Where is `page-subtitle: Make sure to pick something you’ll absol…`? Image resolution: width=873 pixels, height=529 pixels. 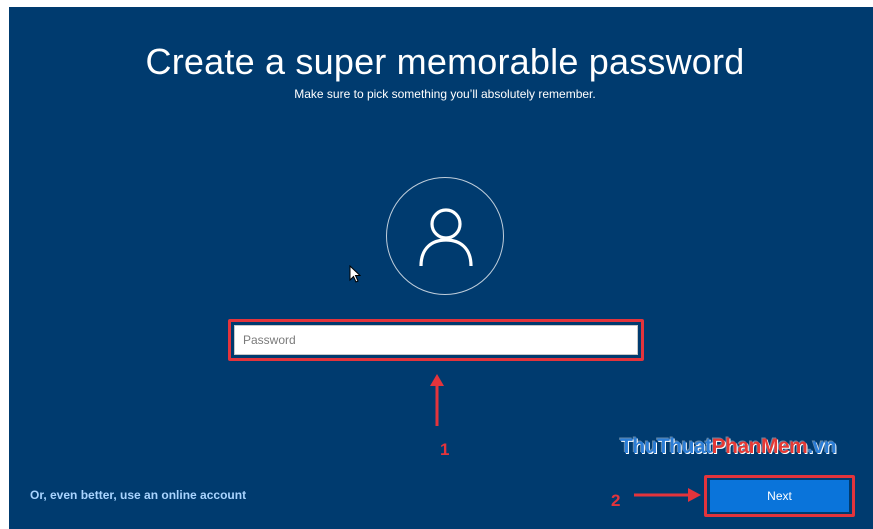 page-subtitle: Make sure to pick something you’ll absol… is located at coordinates (445, 94).